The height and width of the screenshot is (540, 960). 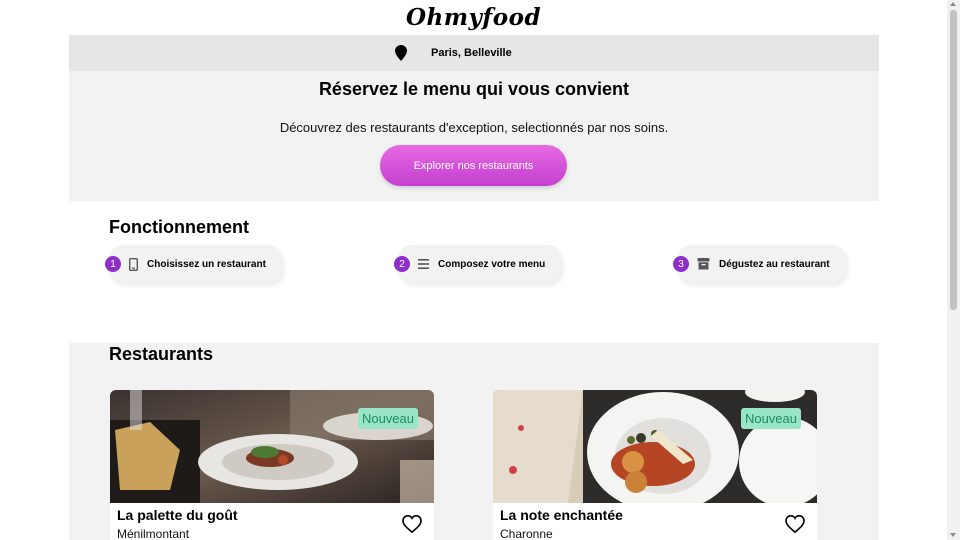 What do you see at coordinates (473, 165) in the screenshot?
I see `explore-restaurants-button: Explorer nos restaurants` at bounding box center [473, 165].